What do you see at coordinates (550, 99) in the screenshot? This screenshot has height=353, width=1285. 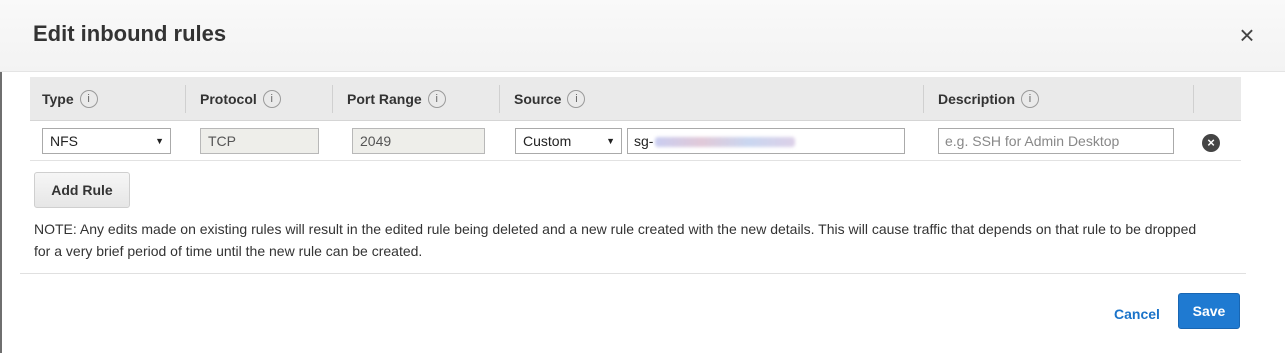 I see `header-source: Source i` at bounding box center [550, 99].